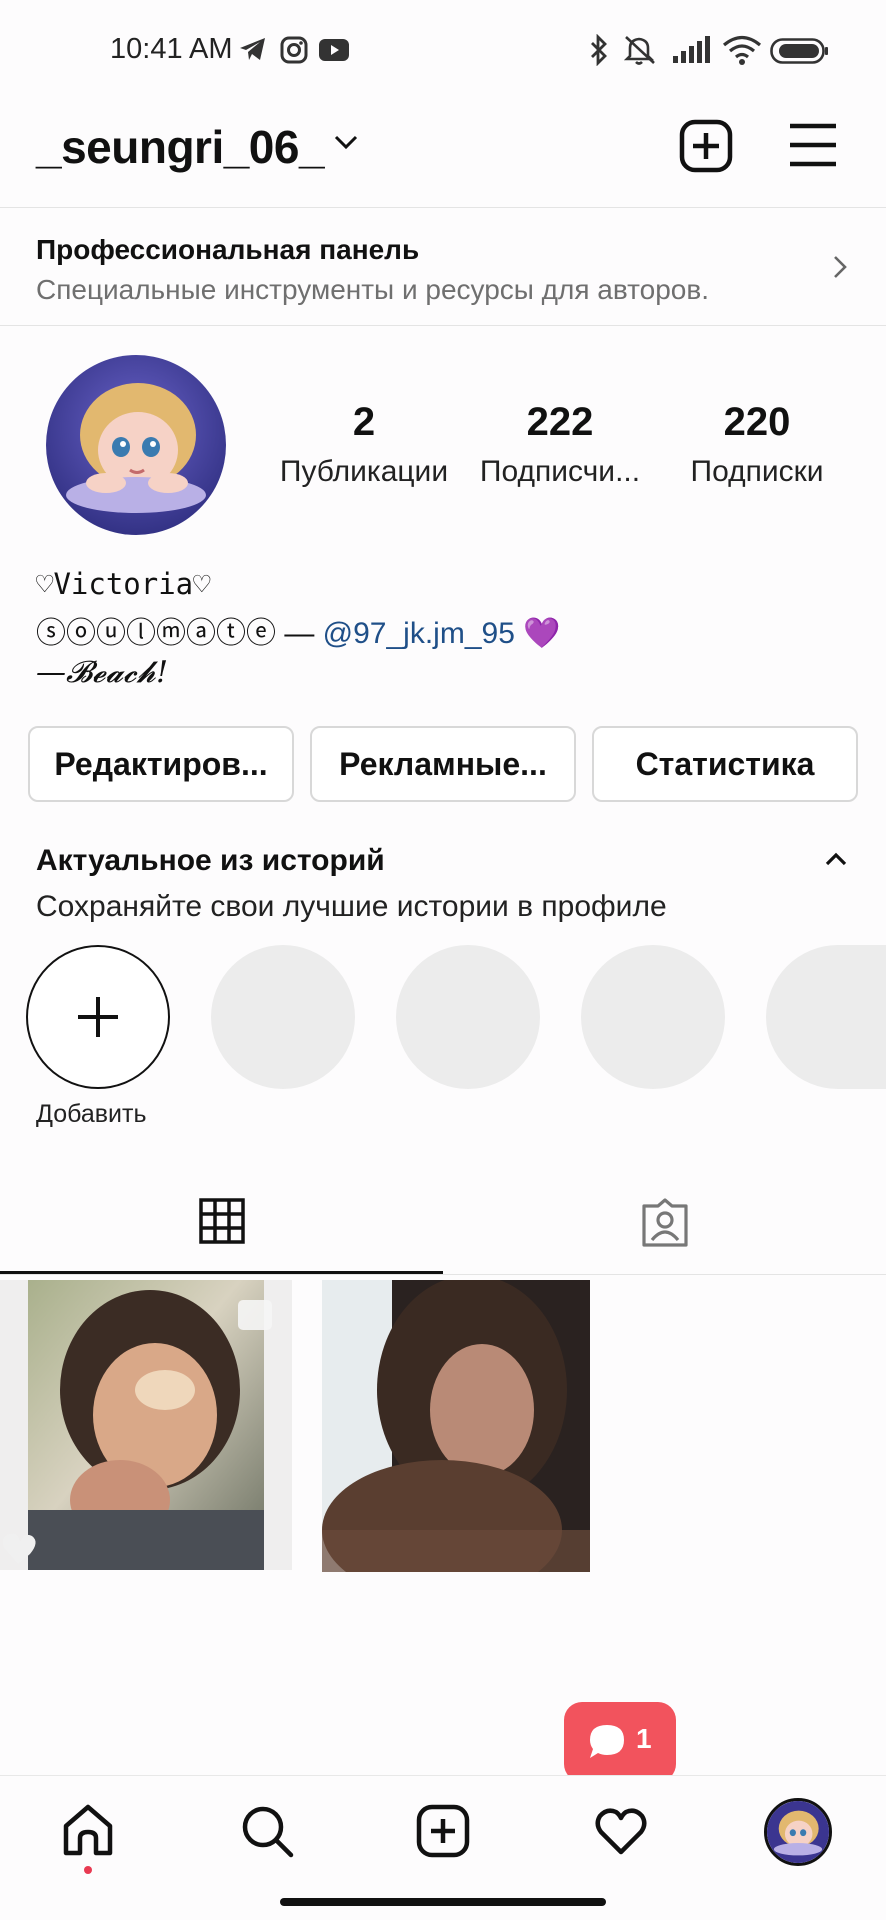 This screenshot has height=1920, width=886. What do you see at coordinates (180, 147) in the screenshot?
I see `username: _seungri_06_` at bounding box center [180, 147].